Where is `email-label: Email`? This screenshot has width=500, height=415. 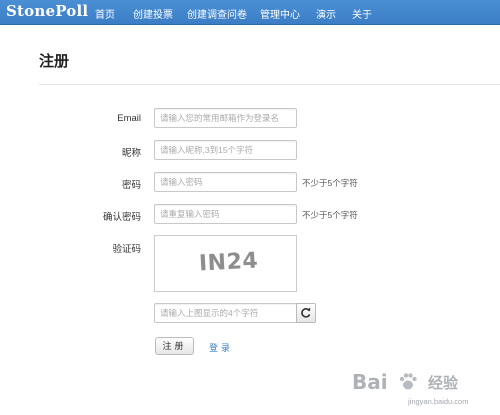
email-label: Email is located at coordinates (129, 118).